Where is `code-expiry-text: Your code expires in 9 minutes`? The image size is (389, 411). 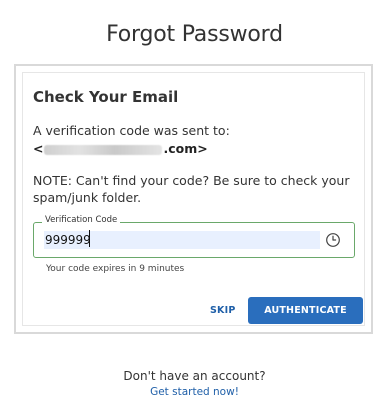 code-expiry-text: Your code expires in 9 minutes is located at coordinates (115, 269).